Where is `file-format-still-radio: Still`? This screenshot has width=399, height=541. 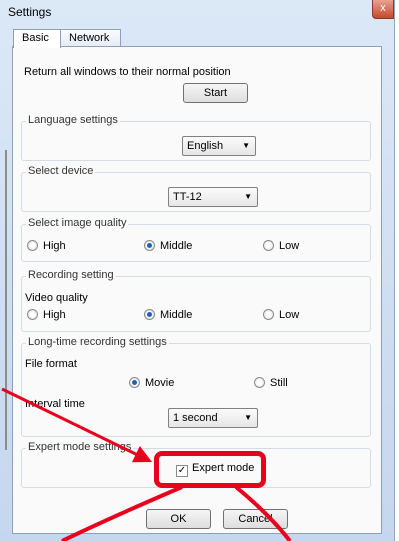 file-format-still-radio: Still is located at coordinates (271, 383).